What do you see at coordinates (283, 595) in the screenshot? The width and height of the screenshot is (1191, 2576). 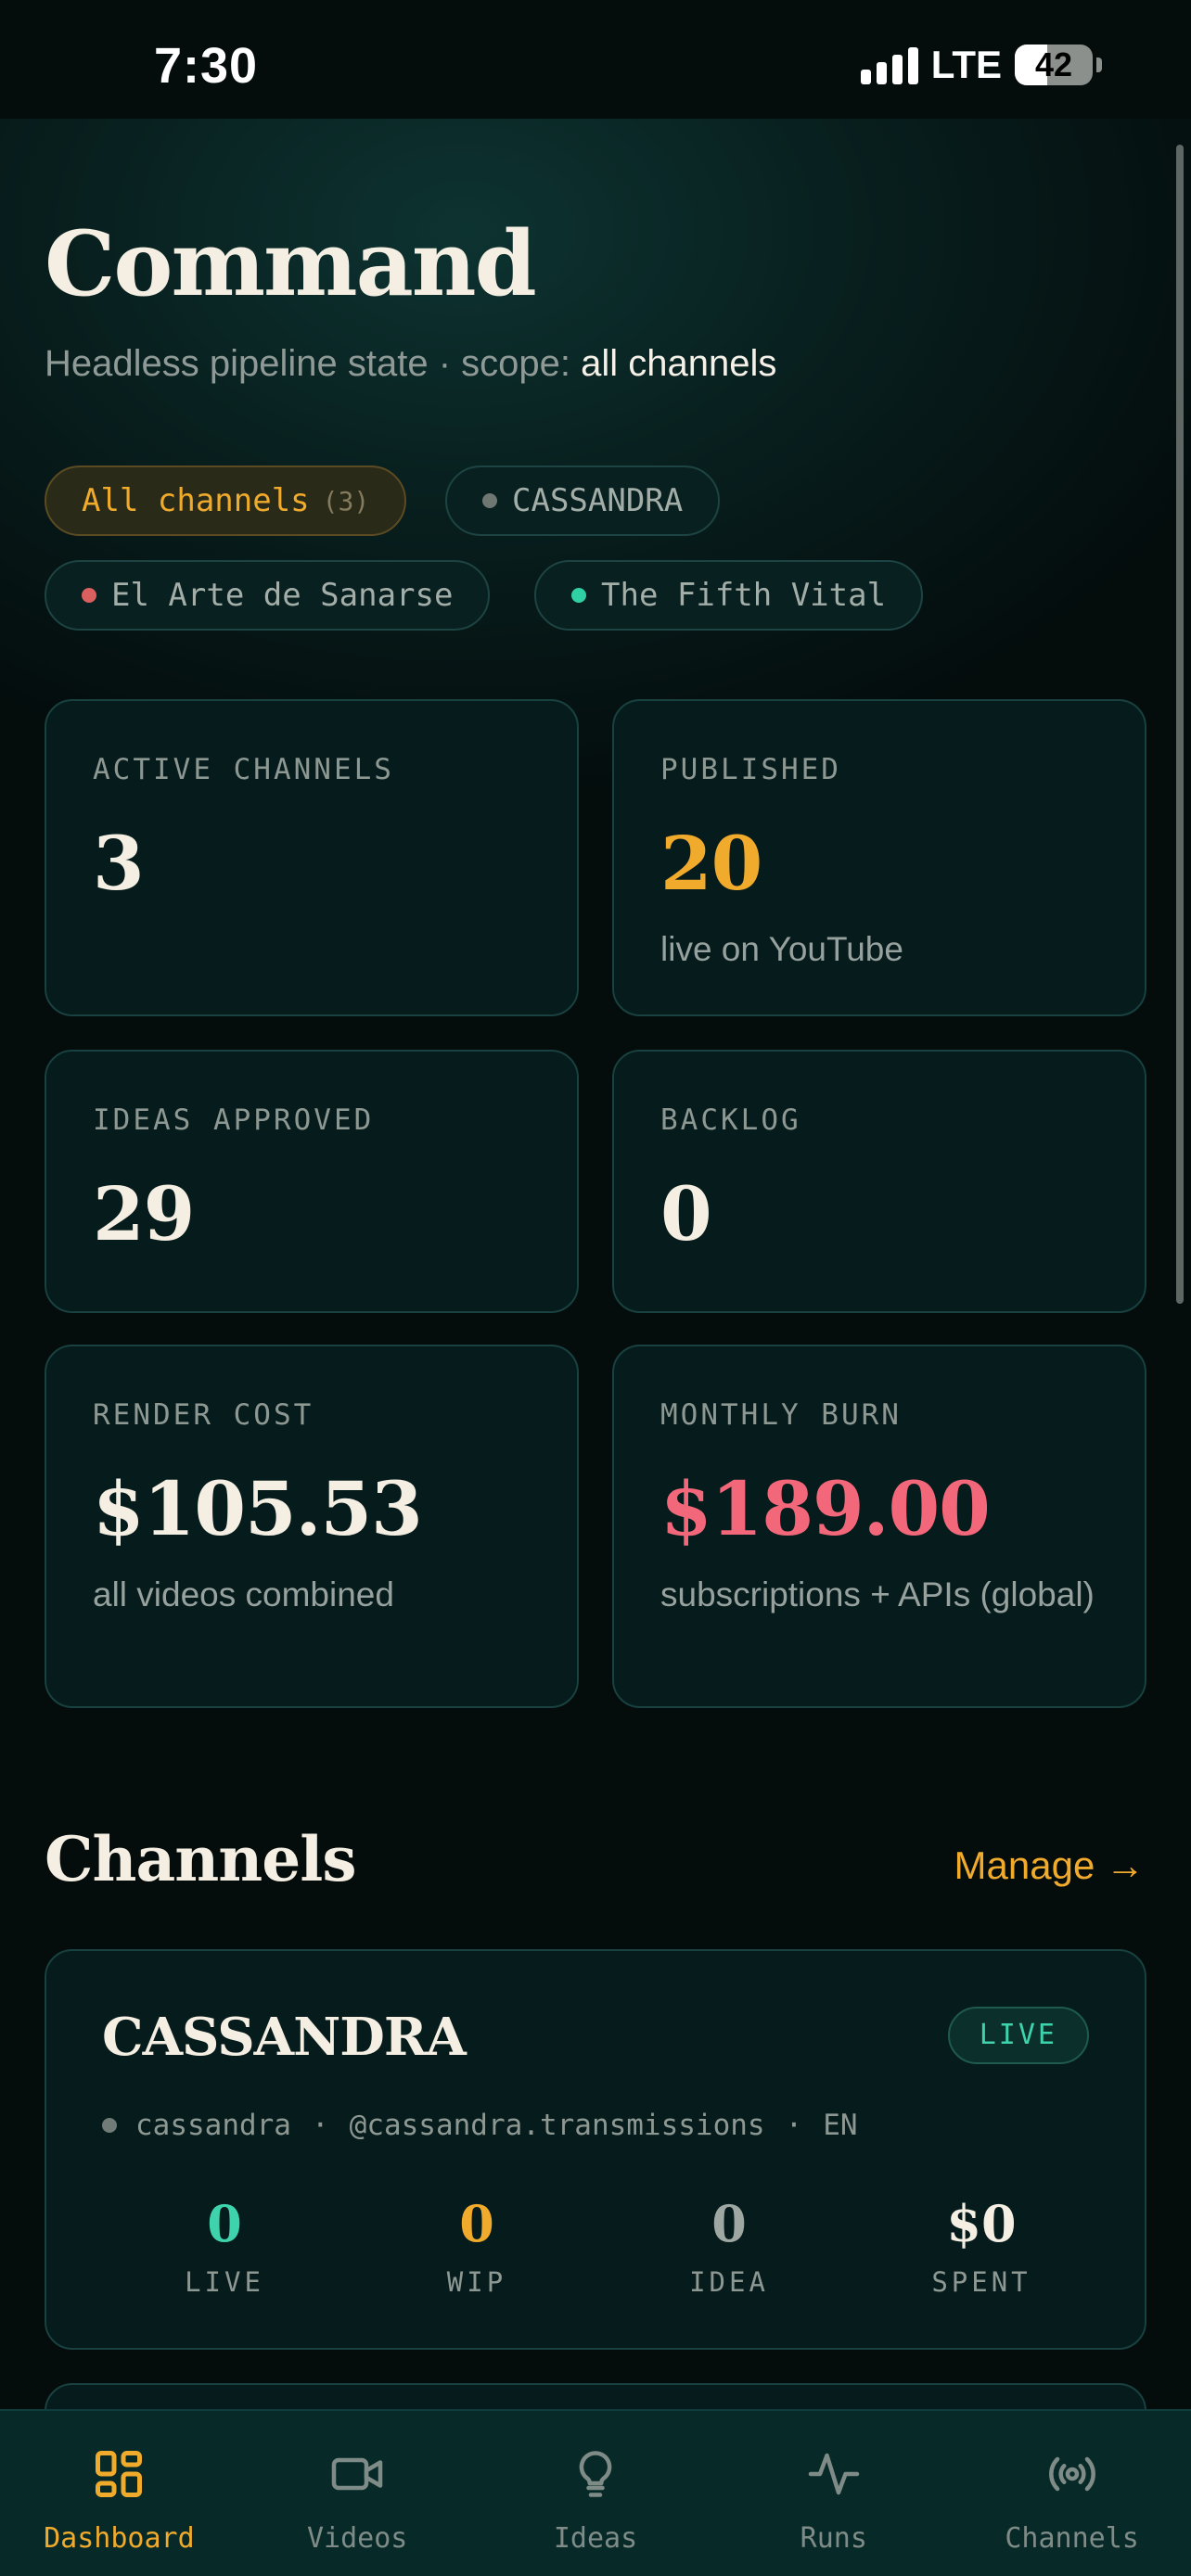 I see `filter-chip-label: El Arte de Sanarse` at bounding box center [283, 595].